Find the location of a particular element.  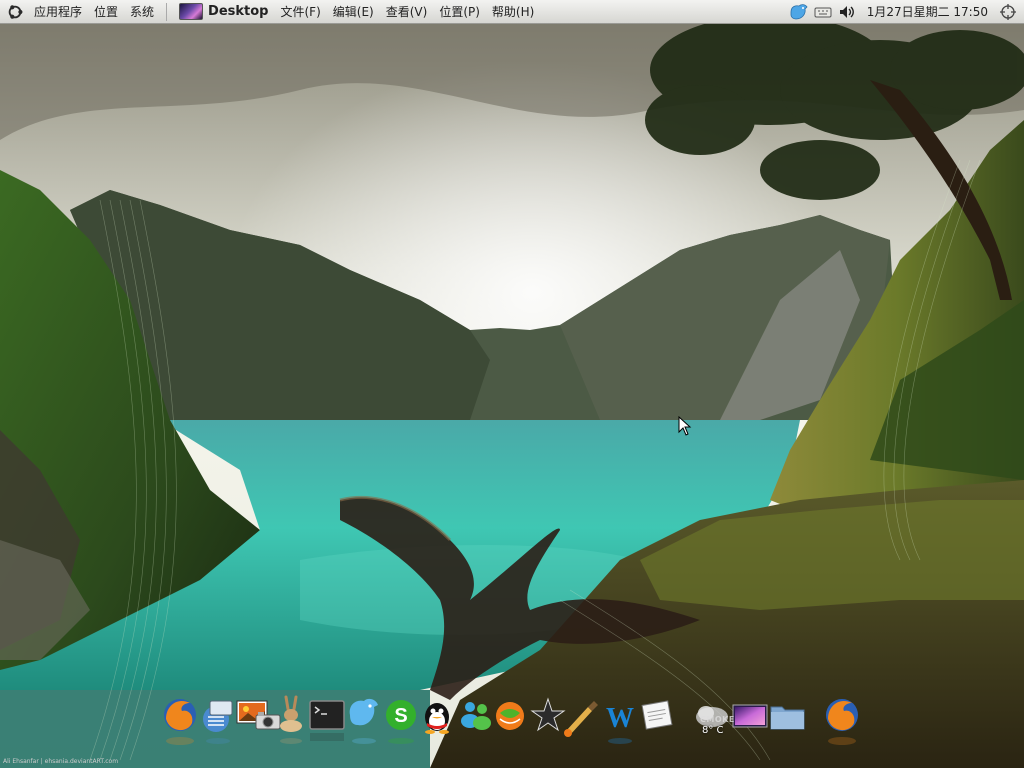

mouse-cursor is located at coordinates (685, 426).